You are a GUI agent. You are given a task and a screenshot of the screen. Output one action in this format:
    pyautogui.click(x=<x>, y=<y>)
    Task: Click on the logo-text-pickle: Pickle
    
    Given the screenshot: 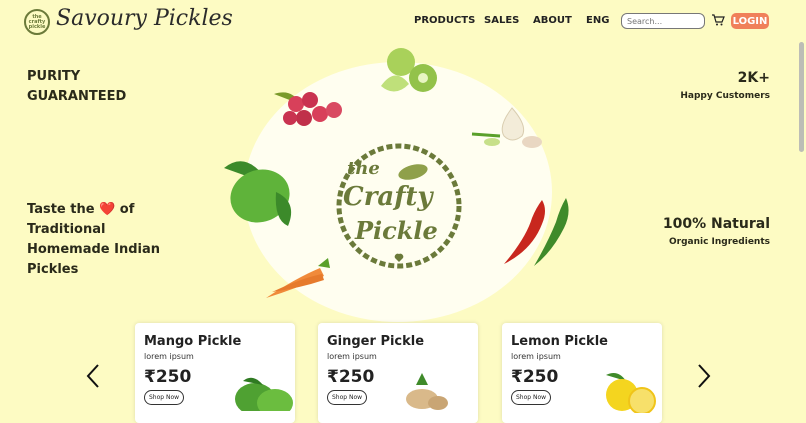 What is the action you would take?
    pyautogui.click(x=396, y=230)
    